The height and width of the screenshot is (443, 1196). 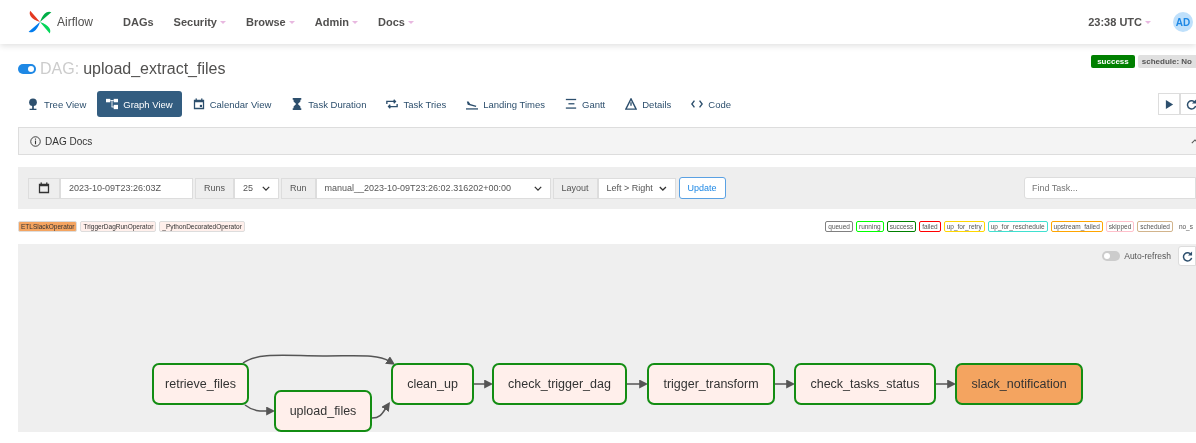 What do you see at coordinates (559, 384) in the screenshot?
I see `task-node: check_trigger_dag` at bounding box center [559, 384].